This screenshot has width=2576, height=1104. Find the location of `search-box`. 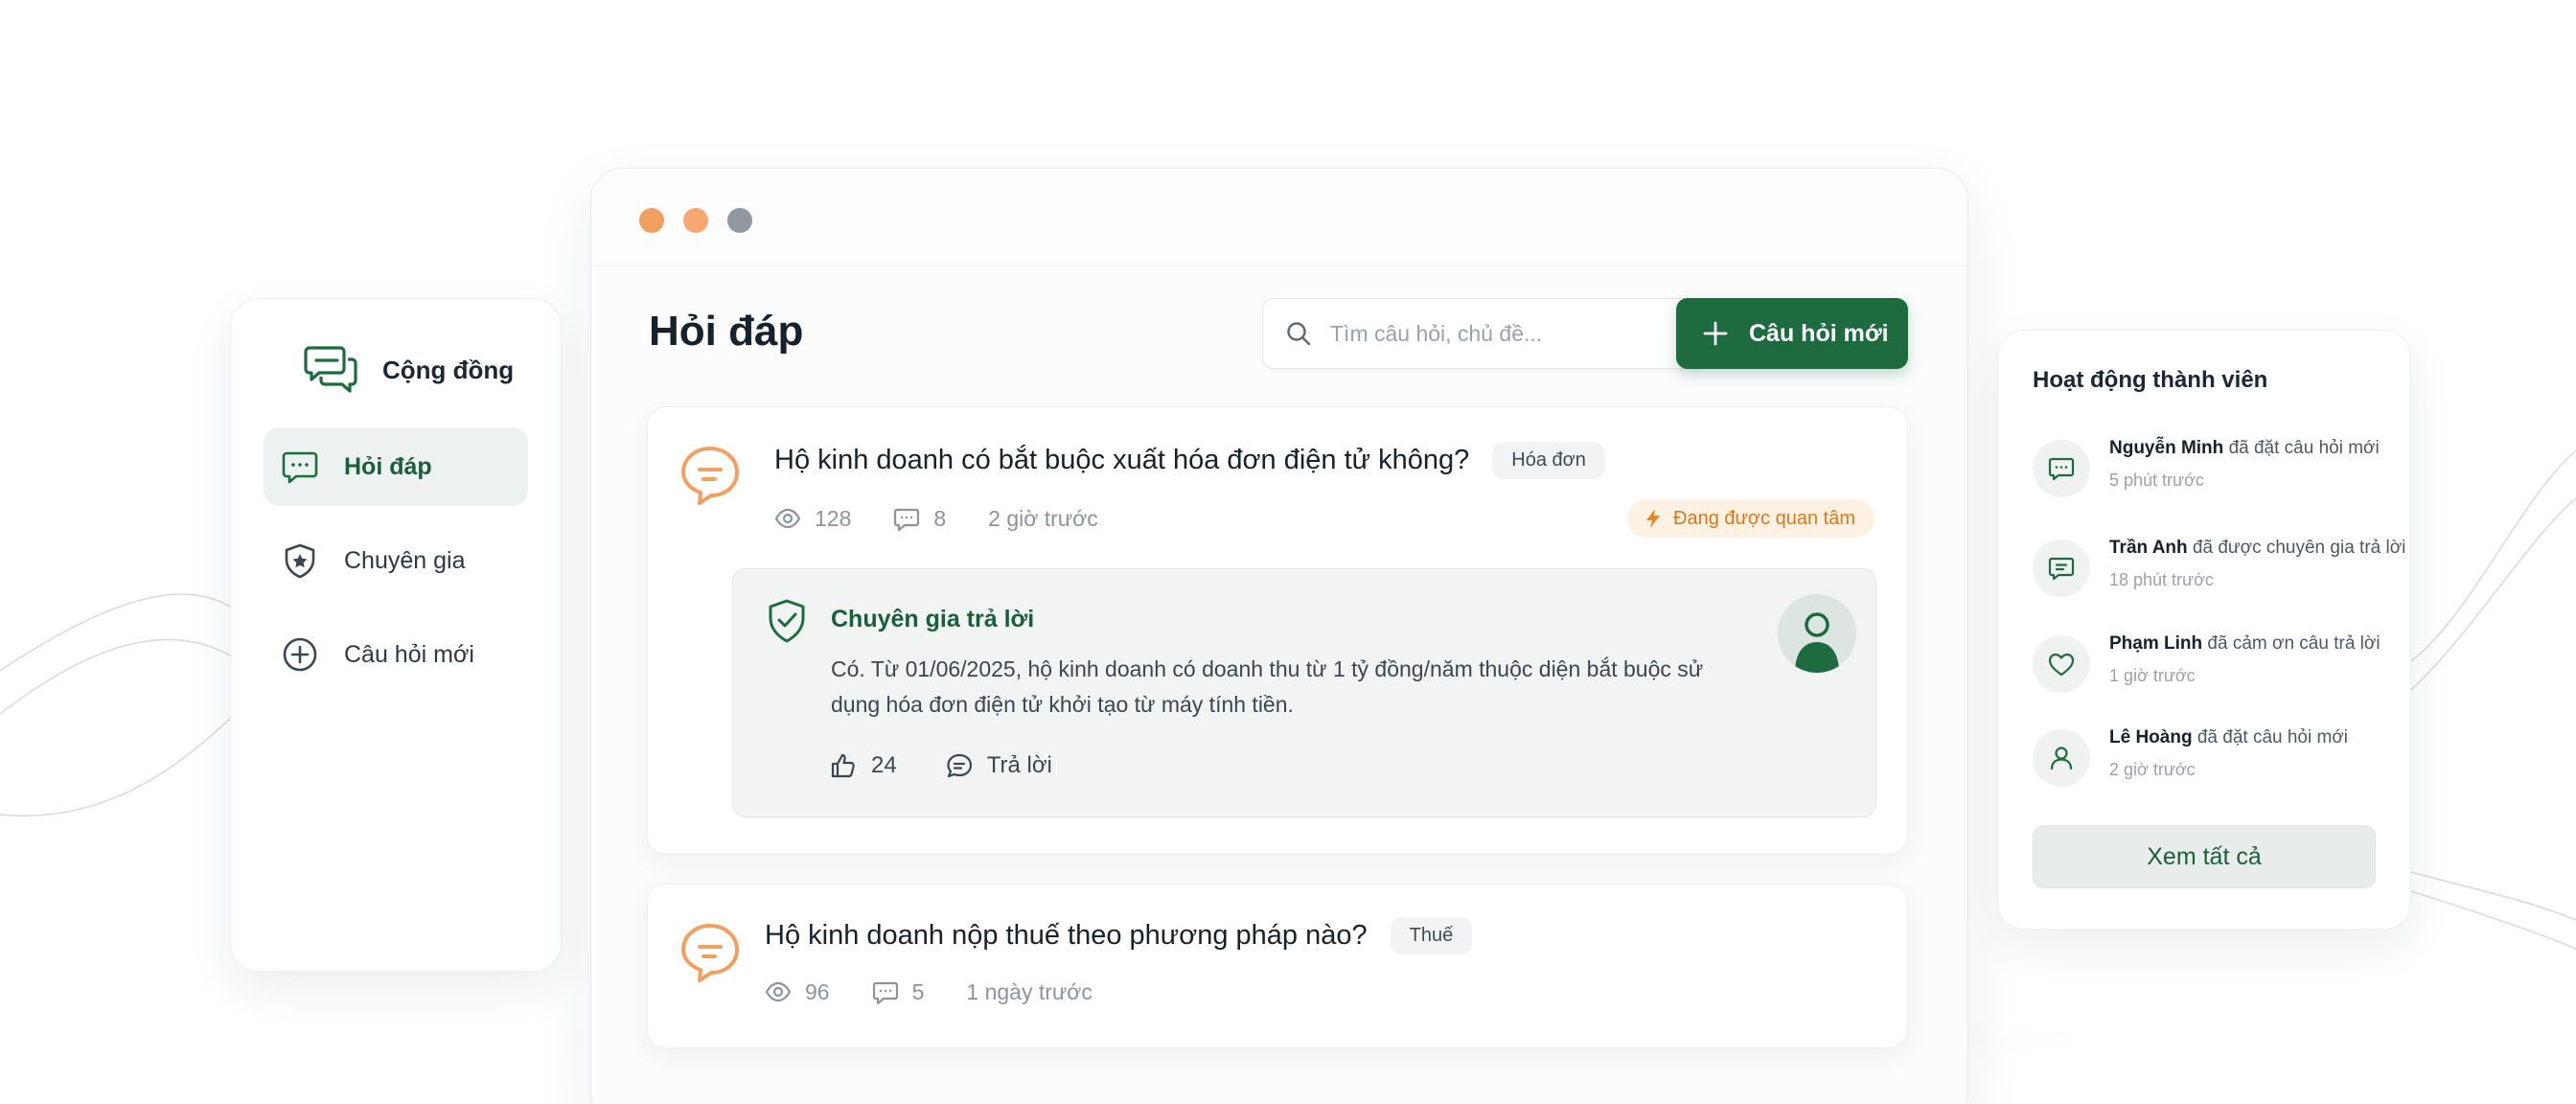

search-box is located at coordinates (1483, 333).